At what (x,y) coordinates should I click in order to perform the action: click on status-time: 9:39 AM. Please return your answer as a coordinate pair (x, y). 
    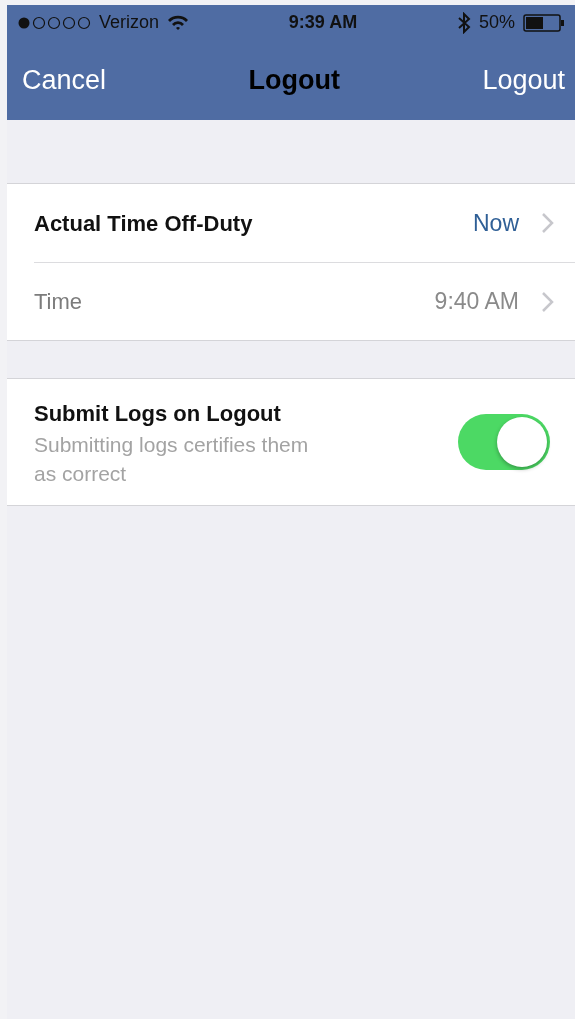
    Looking at the image, I should click on (323, 22).